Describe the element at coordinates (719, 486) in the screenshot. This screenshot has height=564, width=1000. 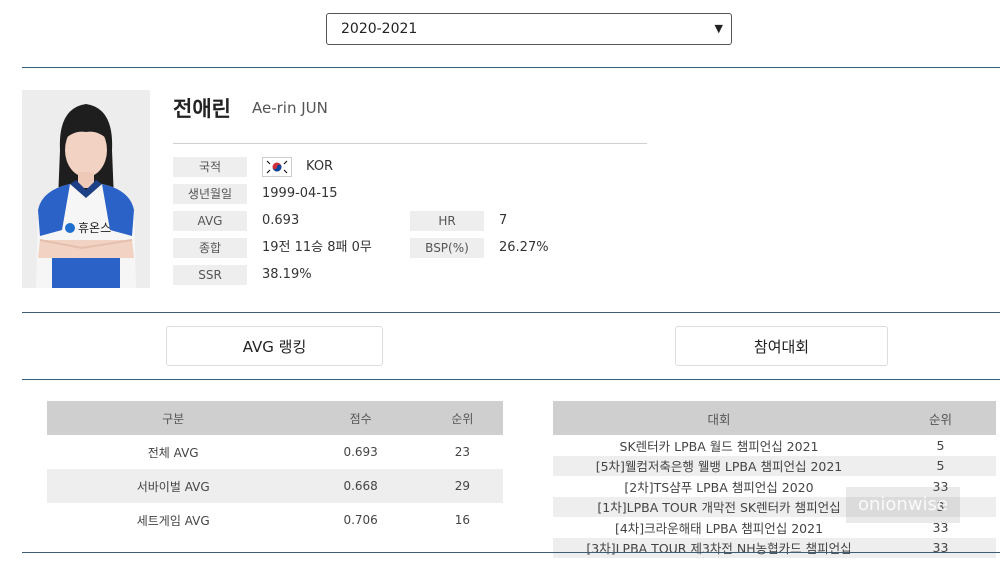
I see `cell-tournament: [2차]TS샴푸 LPBA 챔피언십 2020` at that location.